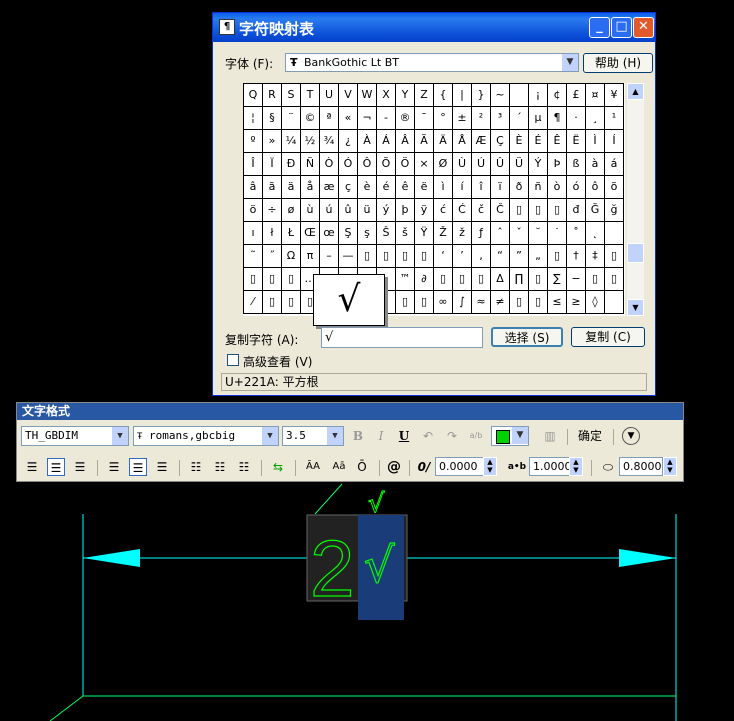 This screenshot has height=721, width=734. What do you see at coordinates (434, 27) in the screenshot?
I see `title-bar: ¶ 字符映射表 _ □ ✕` at bounding box center [434, 27].